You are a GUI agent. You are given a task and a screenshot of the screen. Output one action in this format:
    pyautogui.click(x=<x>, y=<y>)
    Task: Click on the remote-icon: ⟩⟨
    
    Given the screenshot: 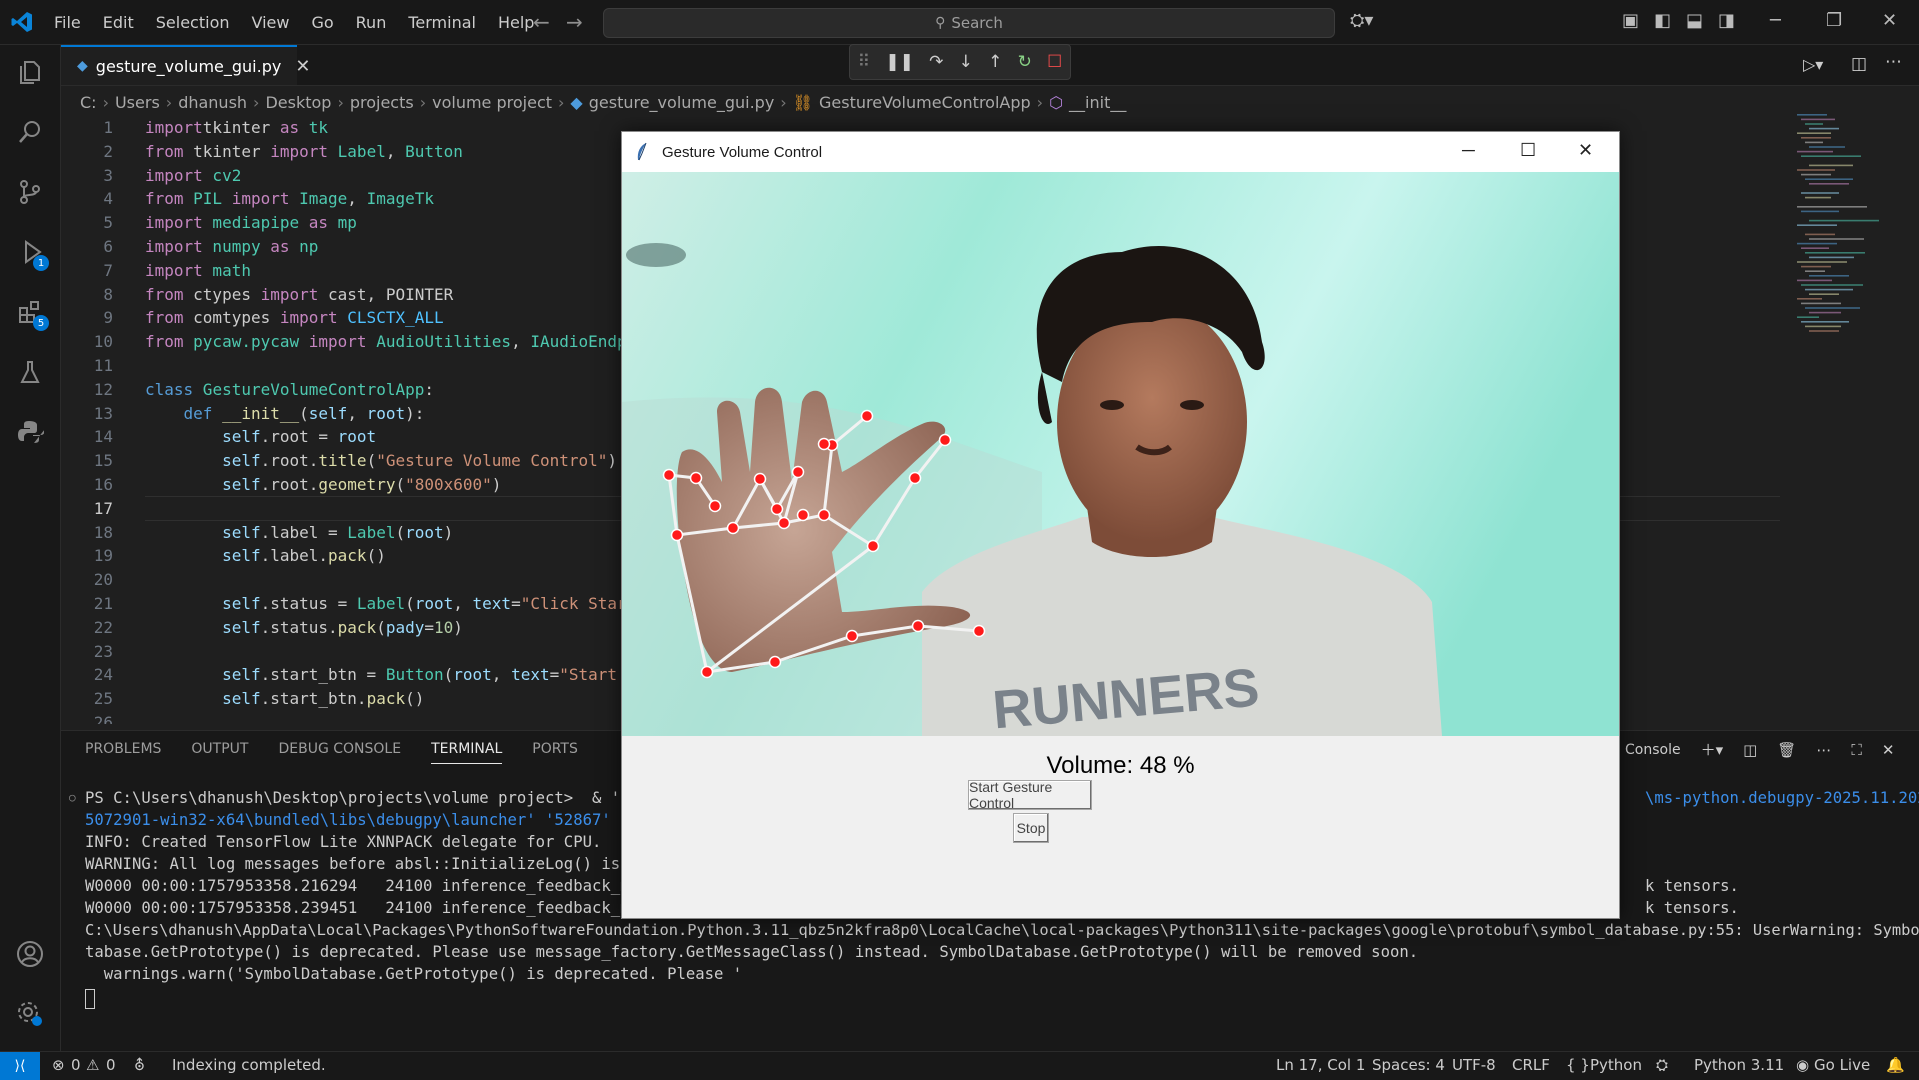 What is the action you would take?
    pyautogui.click(x=20, y=1066)
    